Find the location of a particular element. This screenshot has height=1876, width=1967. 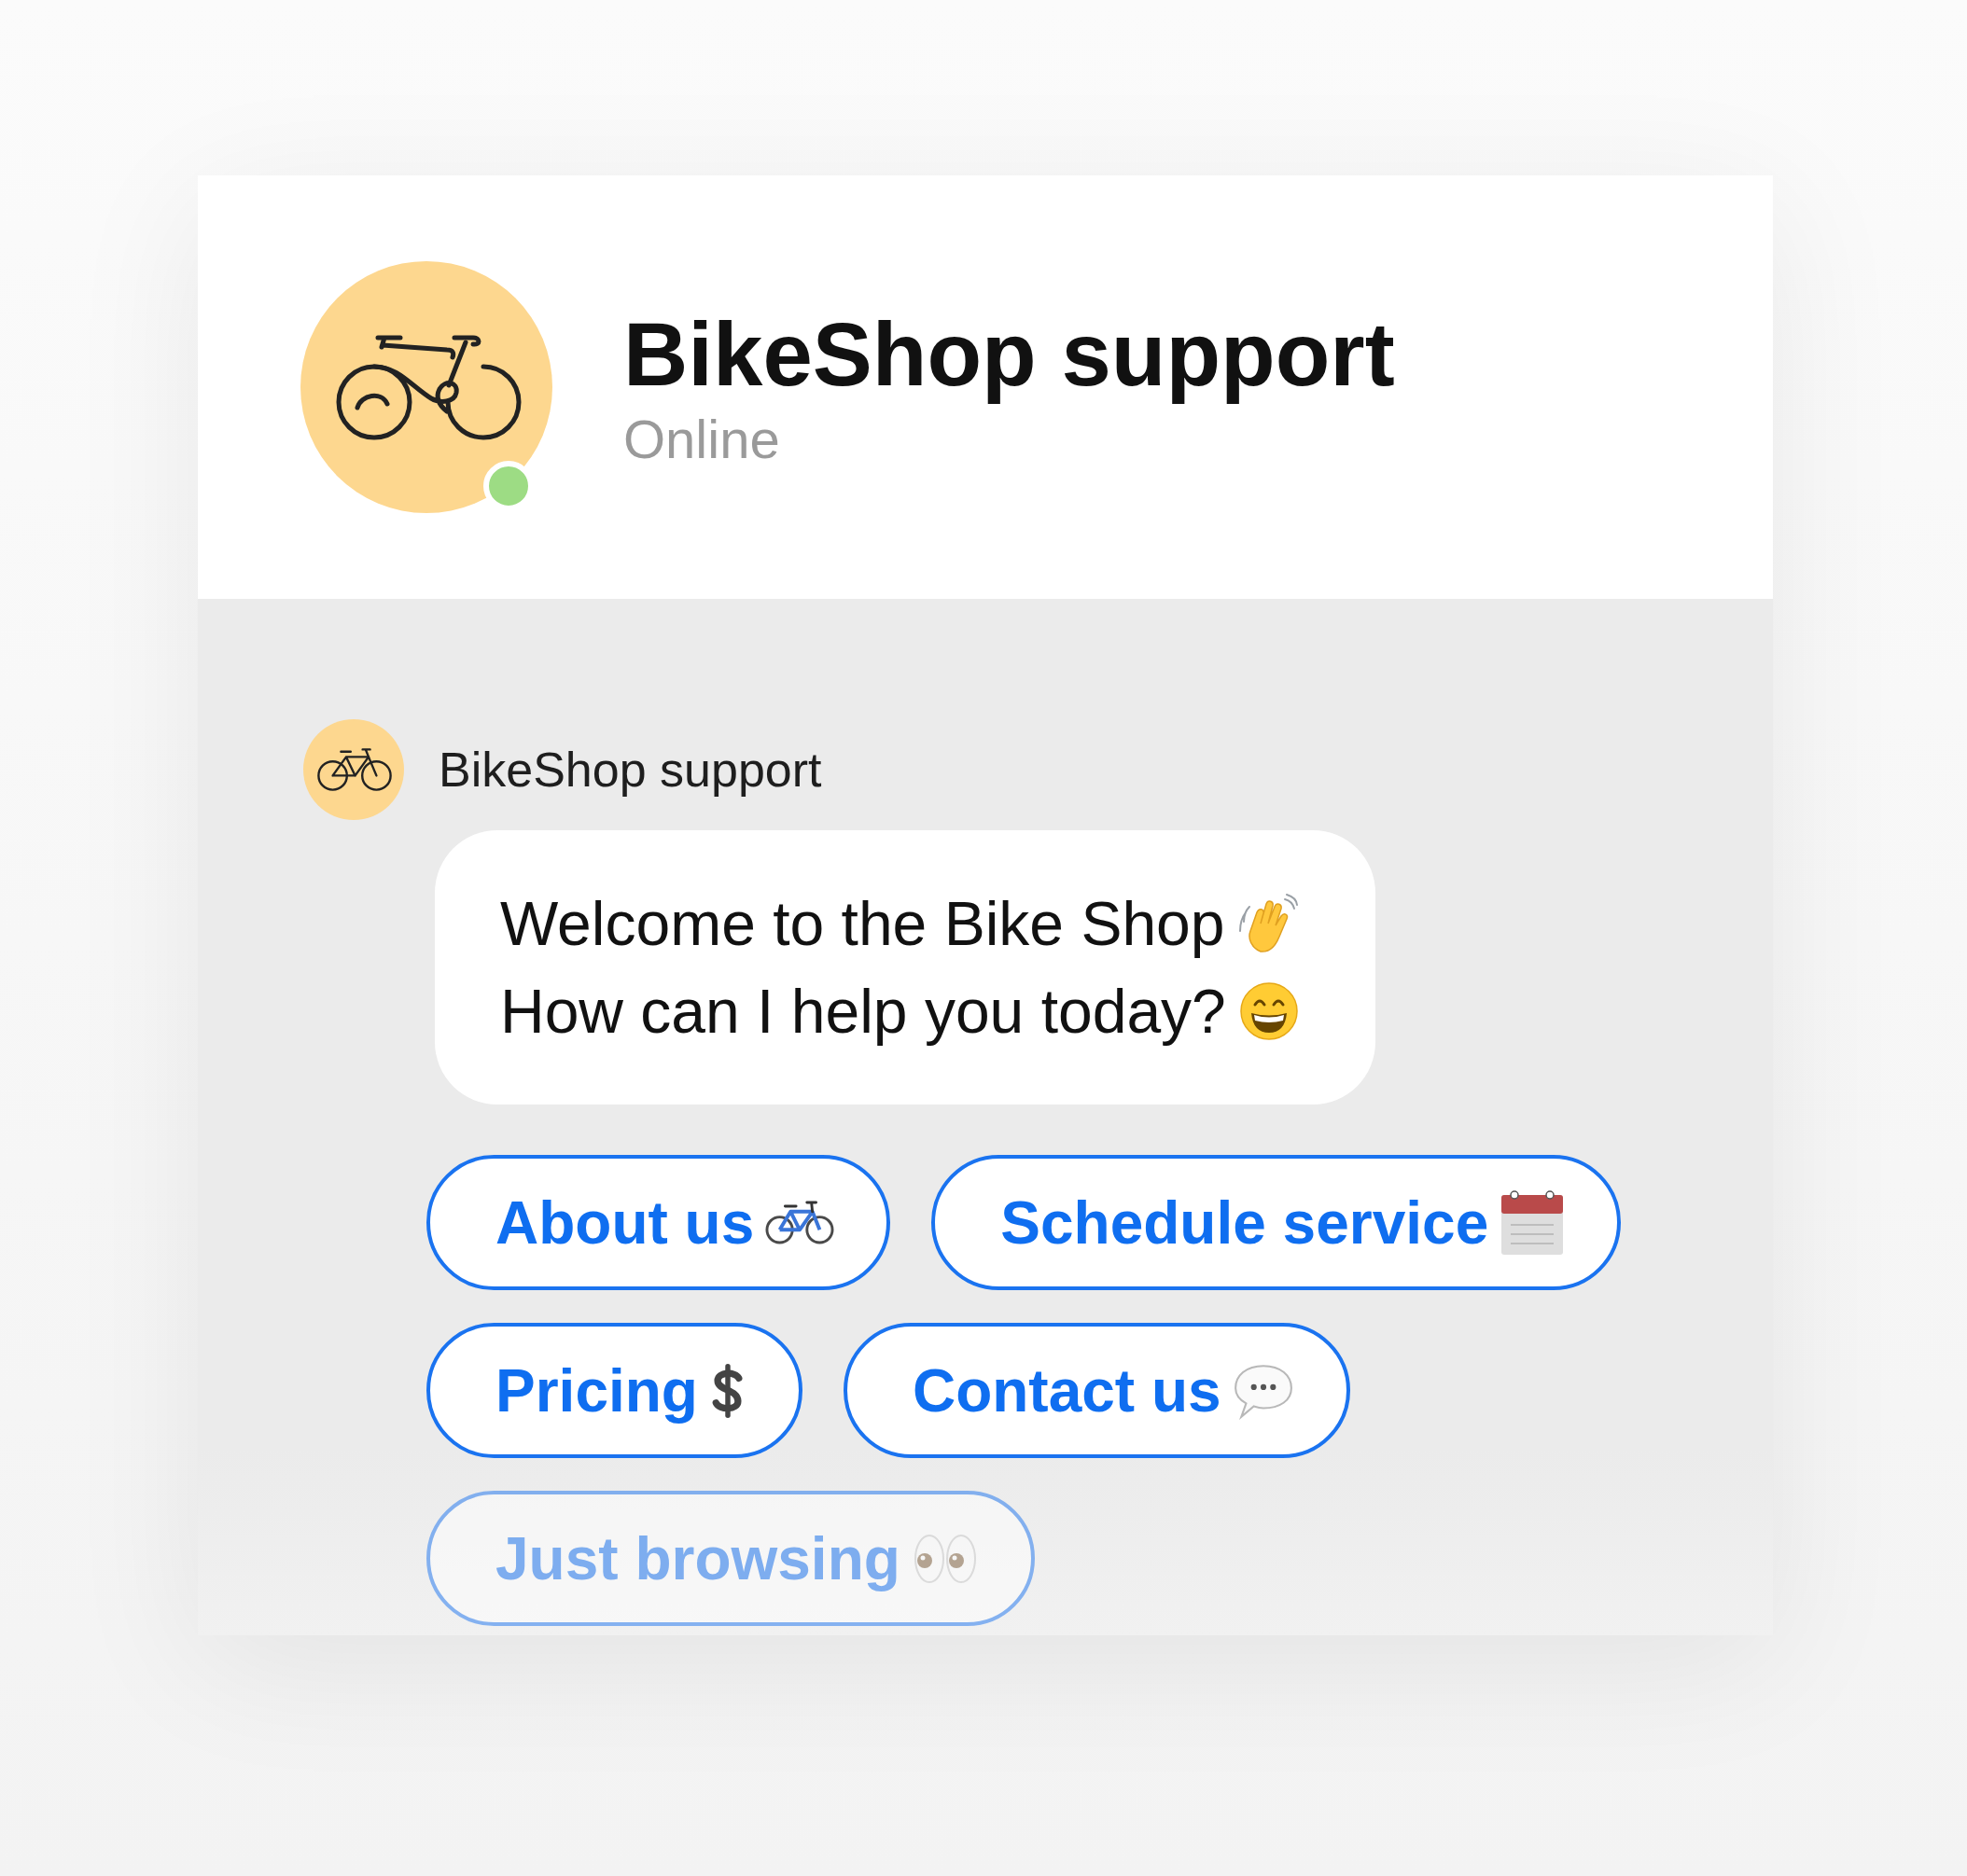

quick-reply-button: About us is located at coordinates (658, 1222).